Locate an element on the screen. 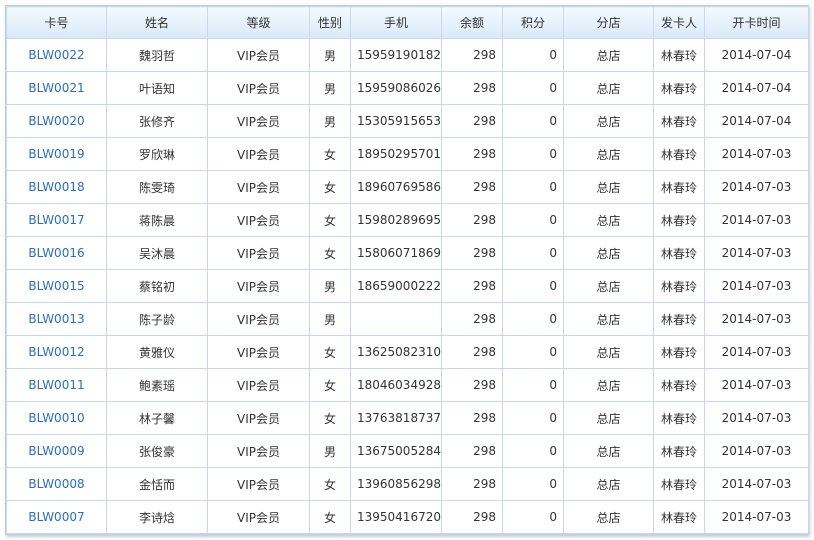 This screenshot has height=540, width=814. member-name-cell: 陈子龄 is located at coordinates (157, 319).